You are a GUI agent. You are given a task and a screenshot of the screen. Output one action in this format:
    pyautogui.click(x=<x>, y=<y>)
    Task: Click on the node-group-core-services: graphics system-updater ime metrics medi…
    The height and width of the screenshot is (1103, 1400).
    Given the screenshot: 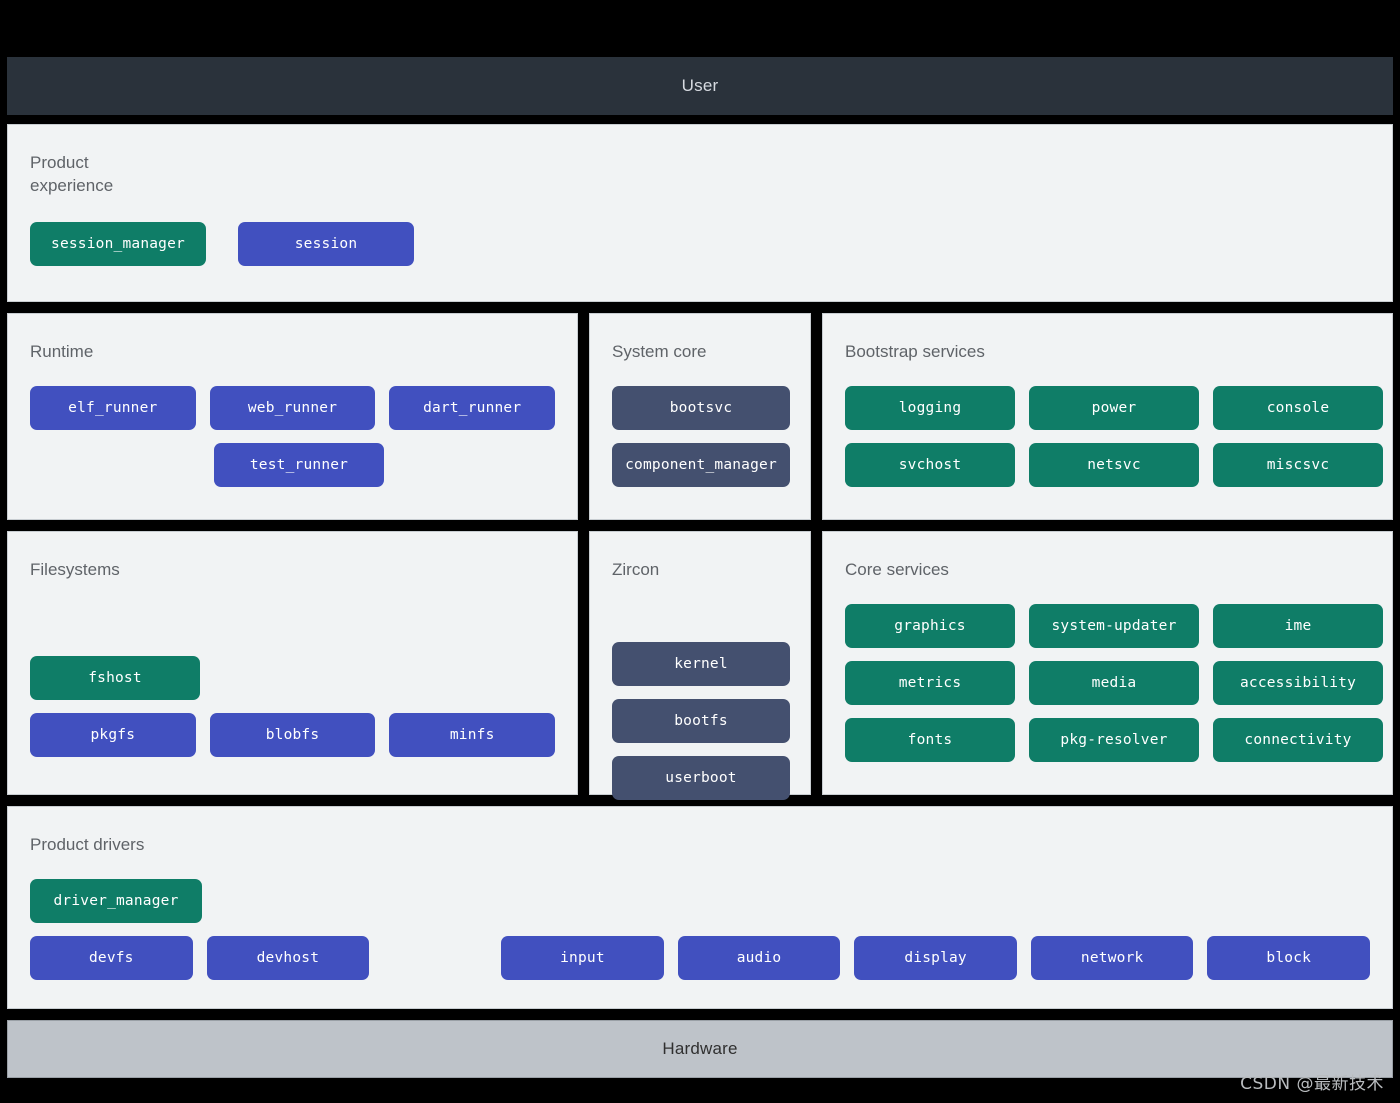 What is the action you would take?
    pyautogui.click(x=1114, y=682)
    